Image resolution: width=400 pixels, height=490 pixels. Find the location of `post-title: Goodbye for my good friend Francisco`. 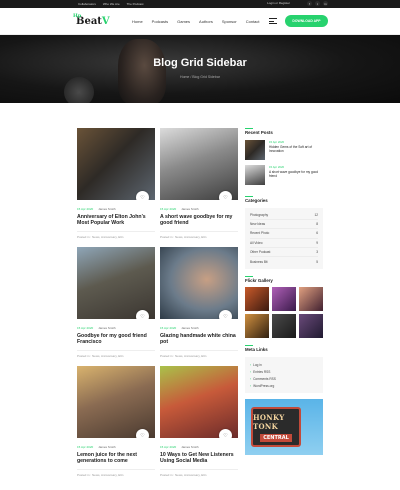

post-title: Goodbye for my good friend Francisco is located at coordinates (116, 339).